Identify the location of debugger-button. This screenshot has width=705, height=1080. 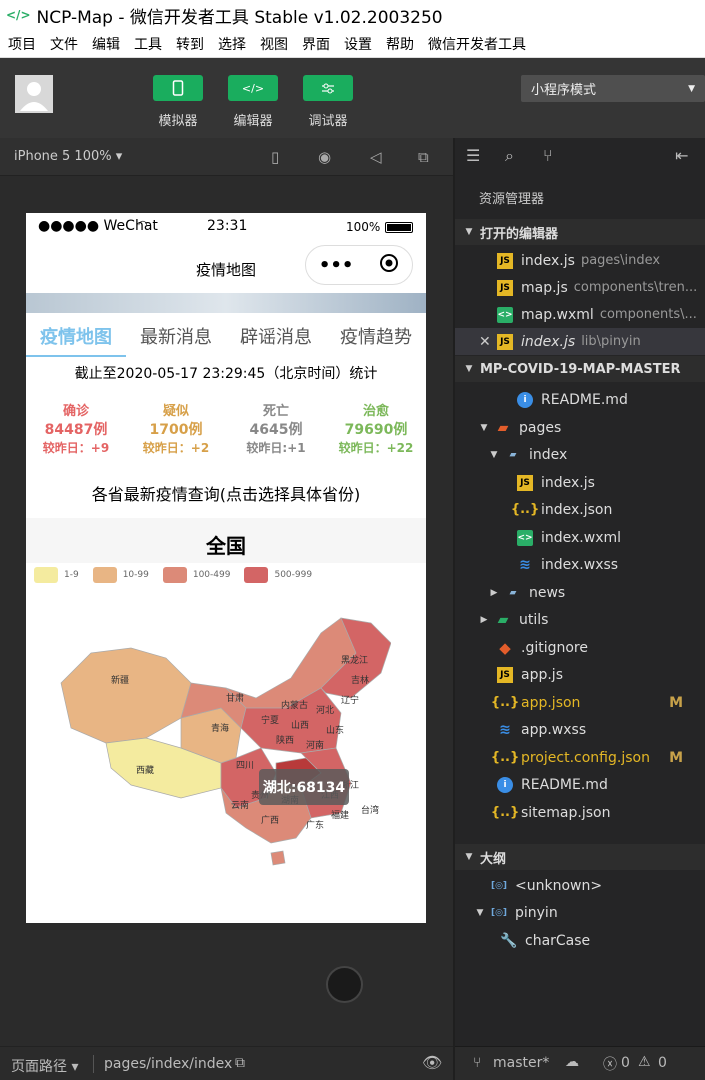
(328, 88).